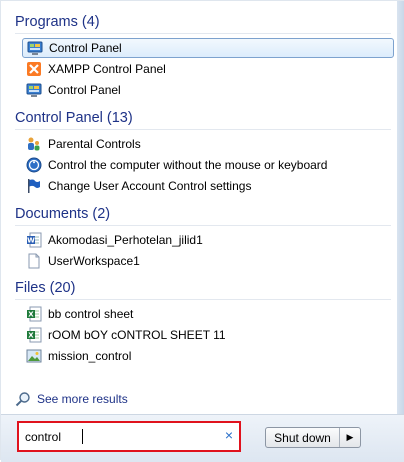 Image resolution: width=404 pixels, height=462 pixels. What do you see at coordinates (208, 69) in the screenshot?
I see `result-xampp-control-panel: XAMPP Control Panel` at bounding box center [208, 69].